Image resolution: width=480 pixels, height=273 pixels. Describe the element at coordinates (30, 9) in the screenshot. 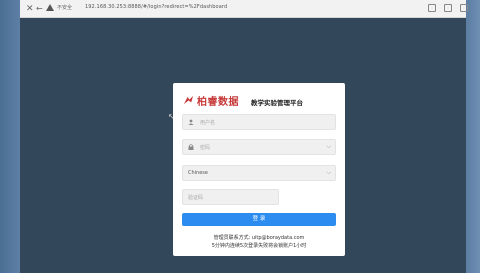

I see `close-tab-icon: ✕` at that location.